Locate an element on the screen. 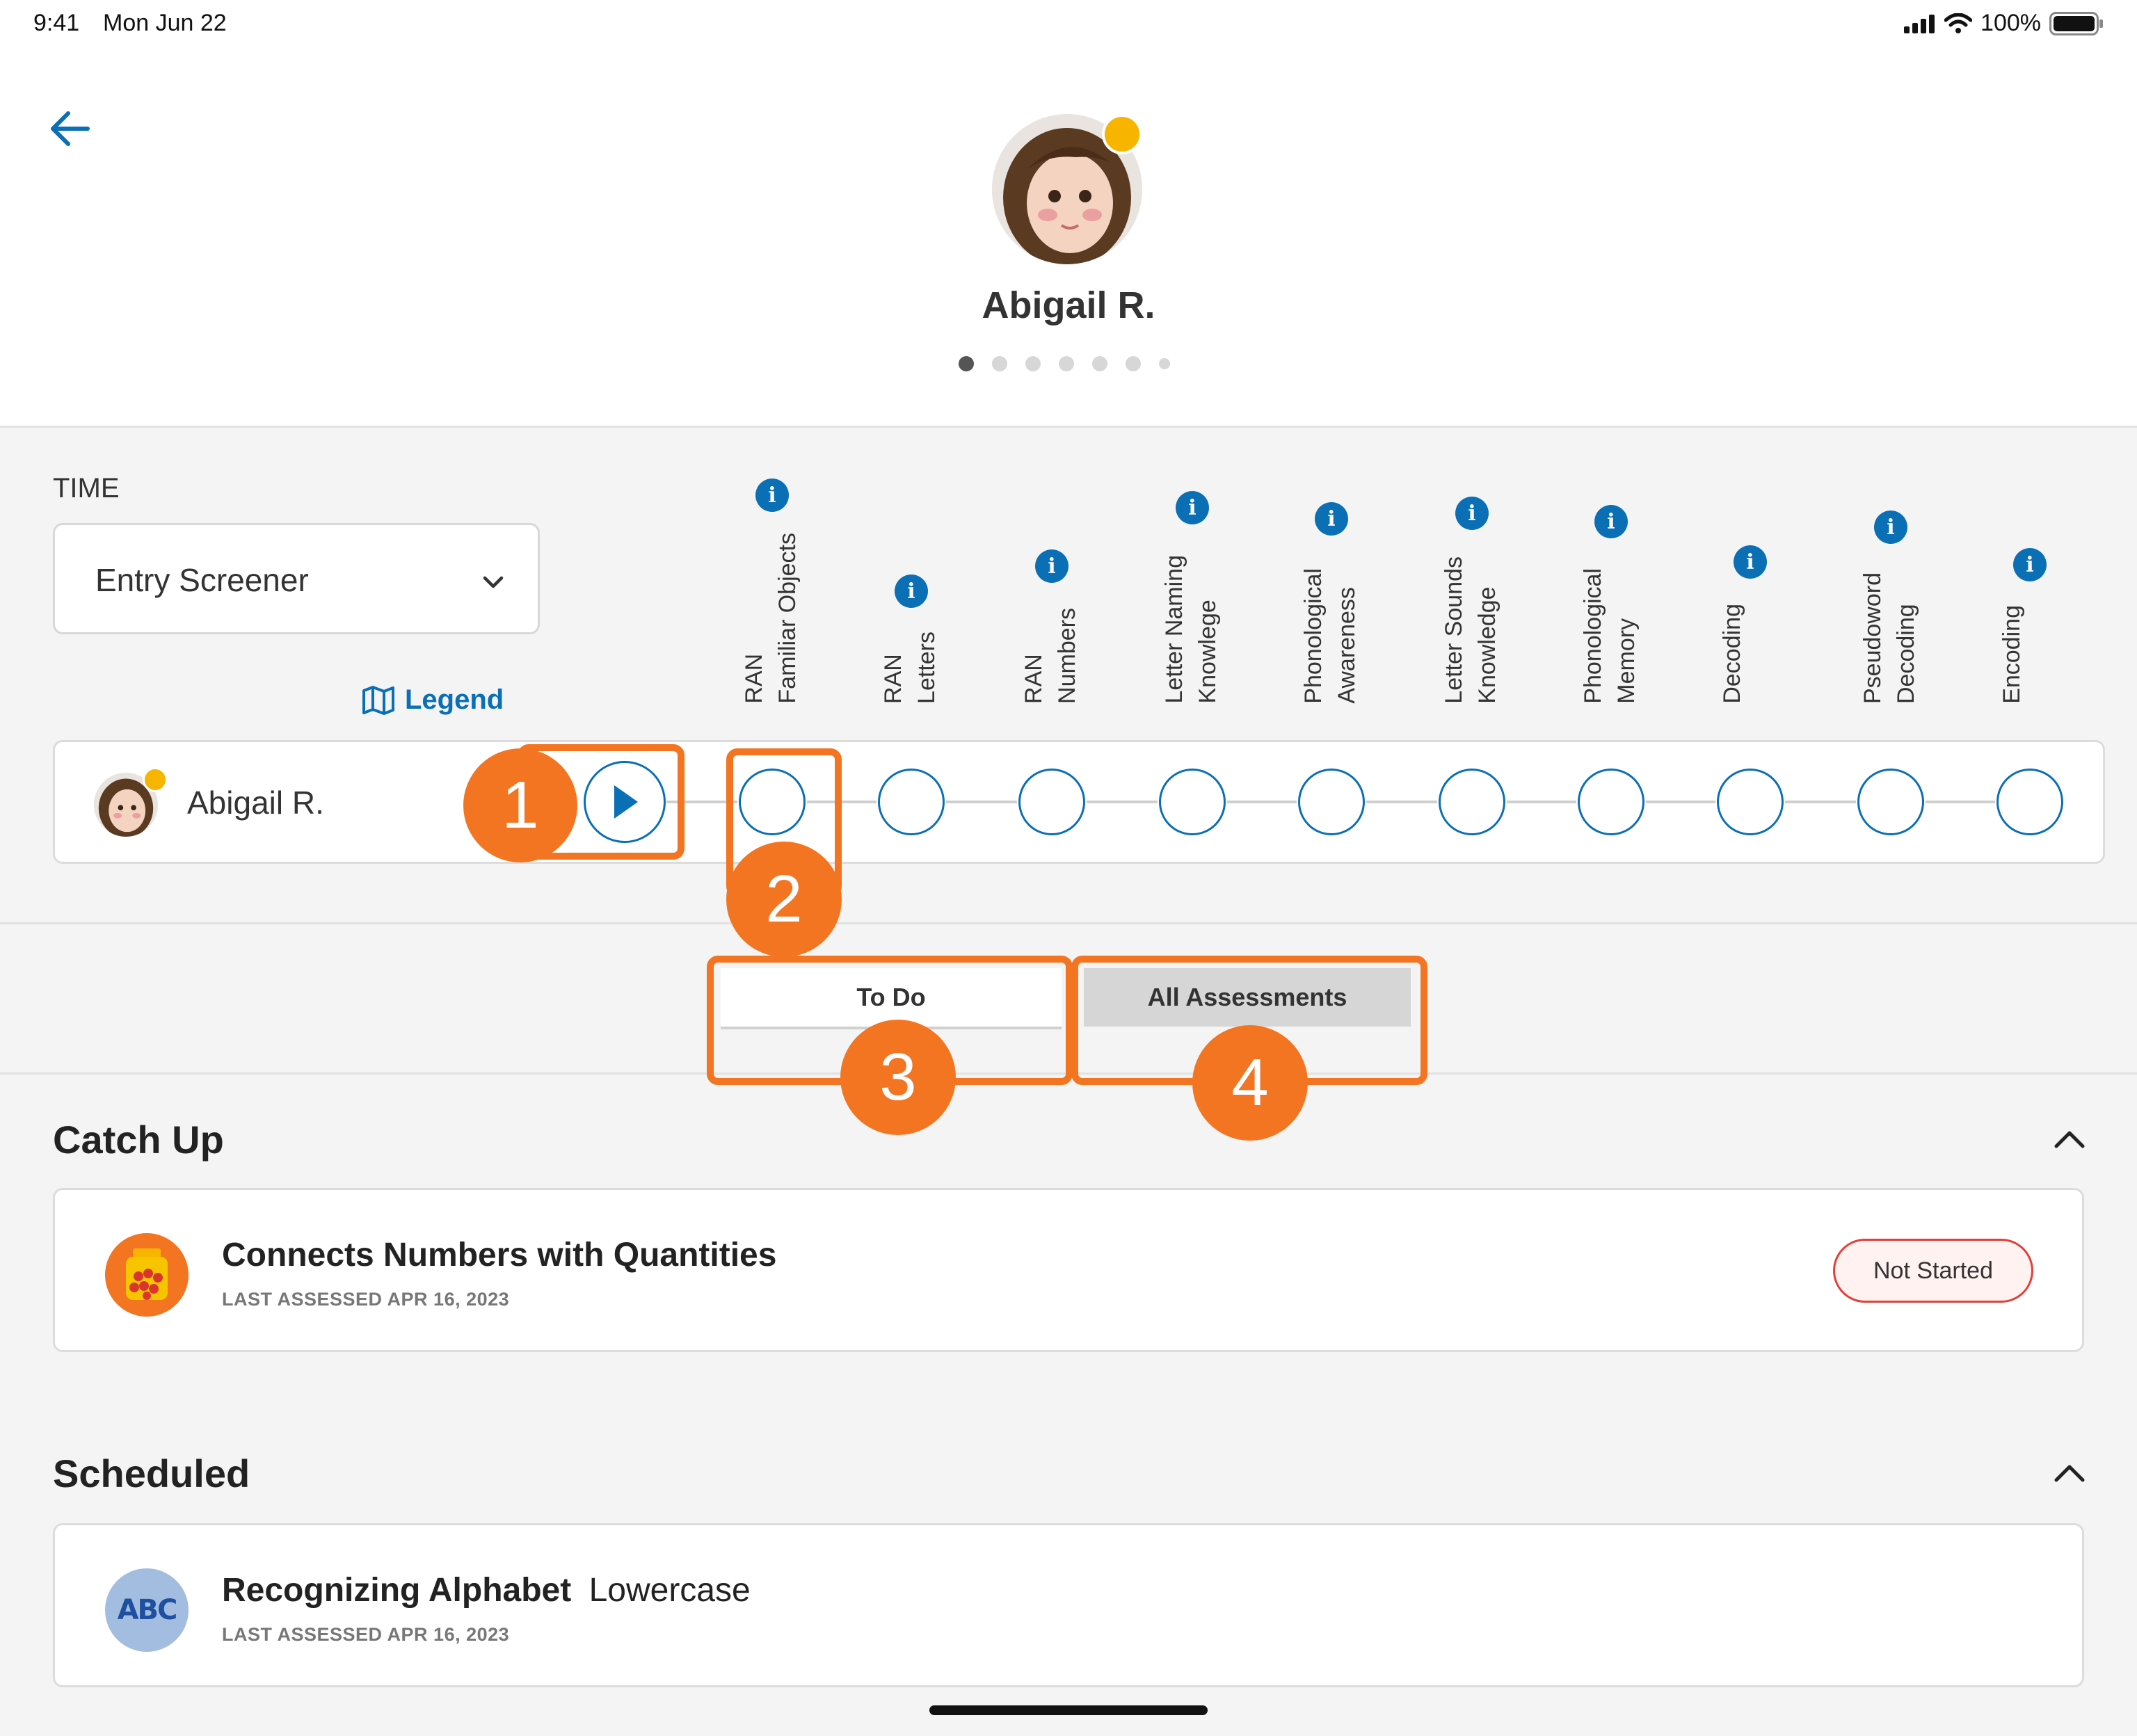 This screenshot has width=2137, height=1736. scheduled-item-title: Recognizing Alphabet Lowercase is located at coordinates (486, 1590).